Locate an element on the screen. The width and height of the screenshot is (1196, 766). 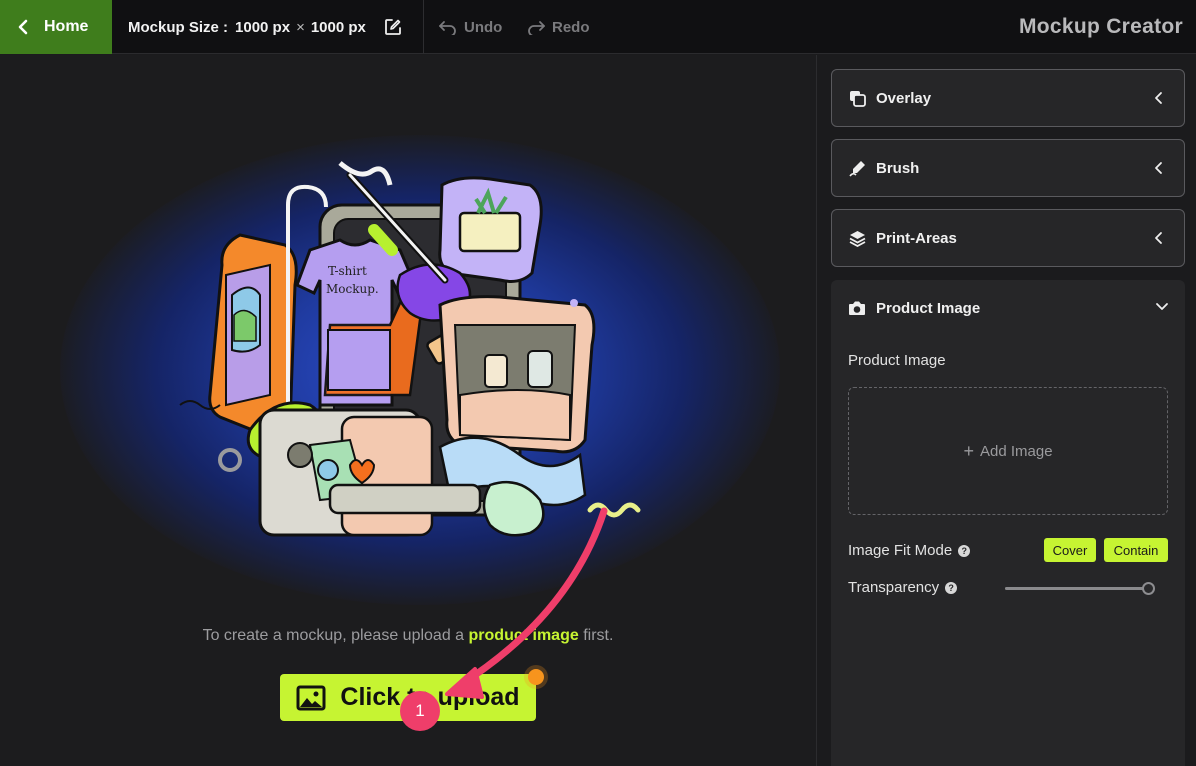
home-label: Home is located at coordinates (66, 26).